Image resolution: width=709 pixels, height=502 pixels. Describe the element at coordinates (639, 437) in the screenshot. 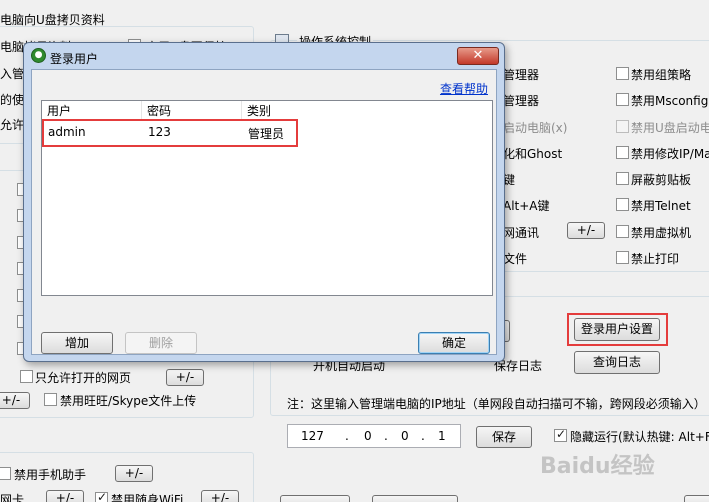

I see `hide-run-label: 隐藏运行(默认热键: Alt+F` at that location.